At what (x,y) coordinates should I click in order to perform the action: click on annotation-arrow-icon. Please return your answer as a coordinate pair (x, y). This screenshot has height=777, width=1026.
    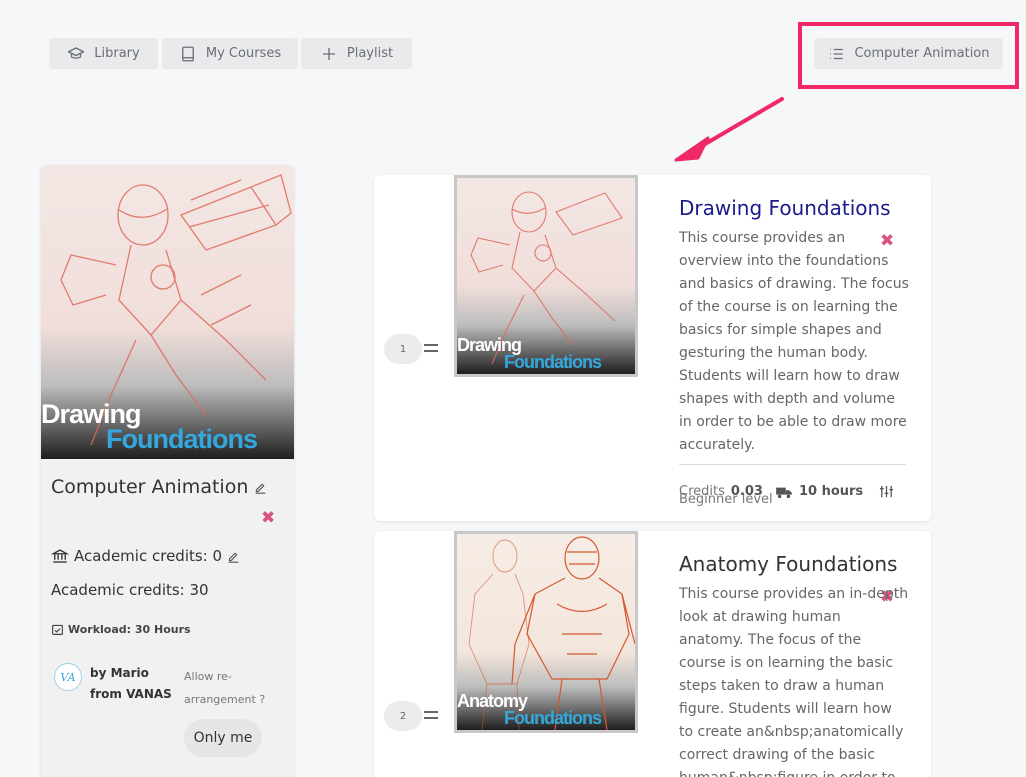
    Looking at the image, I should click on (729, 129).